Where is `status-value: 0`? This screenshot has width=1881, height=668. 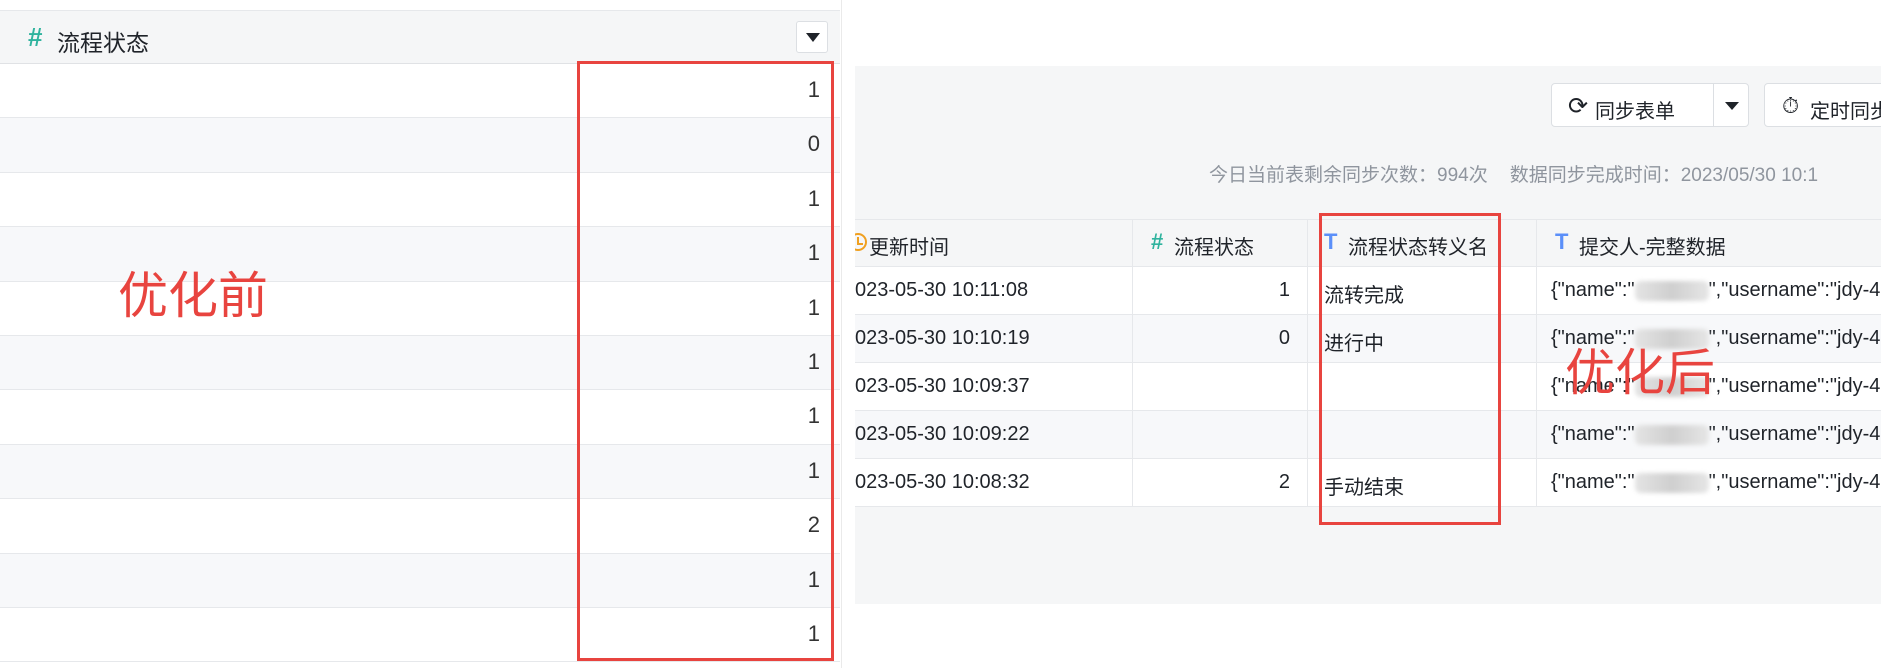 status-value: 0 is located at coordinates (1284, 338).